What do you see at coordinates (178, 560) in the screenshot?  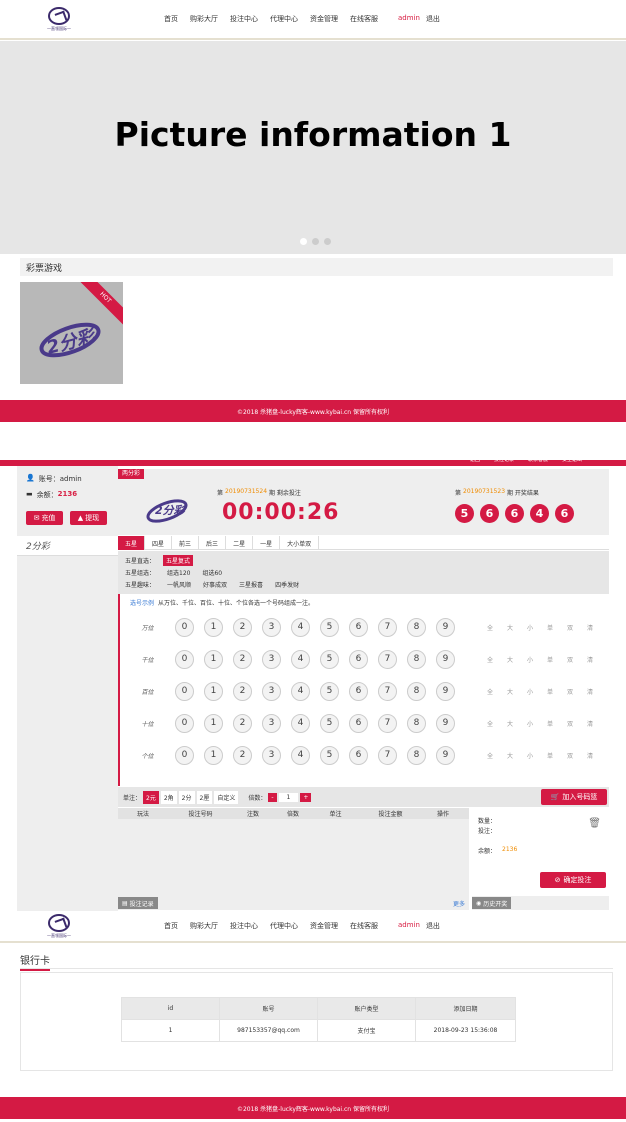 I see `sub-option-five-star: 五星复式` at bounding box center [178, 560].